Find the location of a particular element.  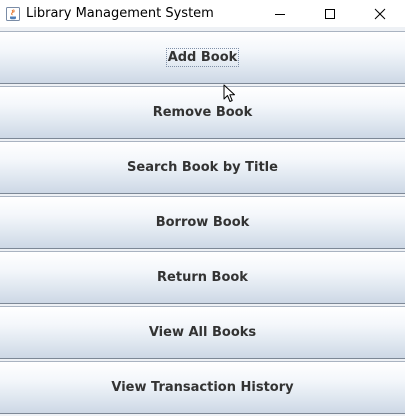

view-transaction-history-label: View Transaction History is located at coordinates (202, 387).